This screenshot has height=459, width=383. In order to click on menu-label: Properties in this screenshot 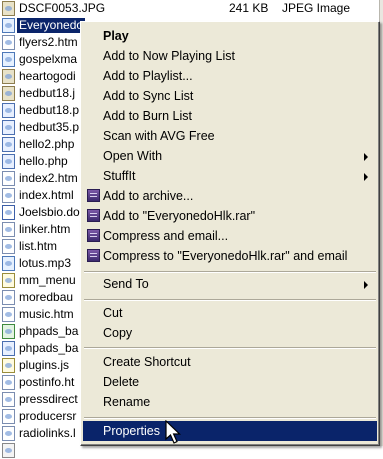, I will do `click(131, 431)`.